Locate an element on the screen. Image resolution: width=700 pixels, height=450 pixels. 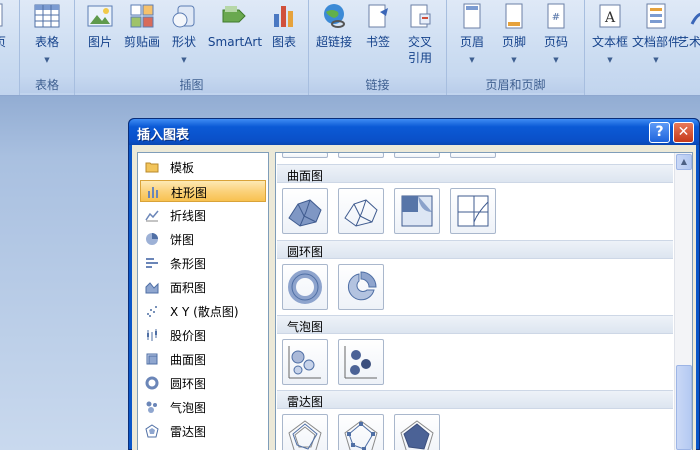
scatter-chart-icon is located at coordinates (152, 311).